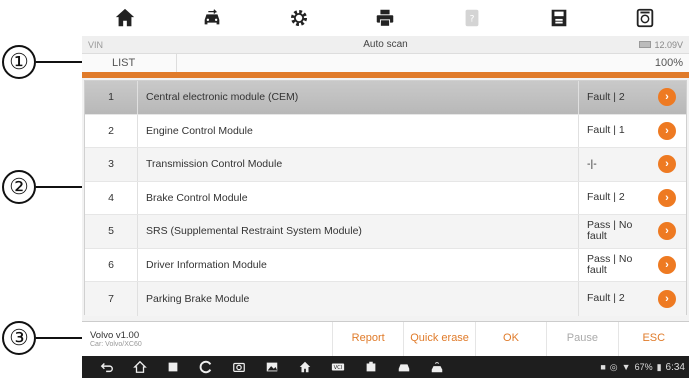 This screenshot has height=378, width=689. I want to click on row-index: 1, so click(111, 97).